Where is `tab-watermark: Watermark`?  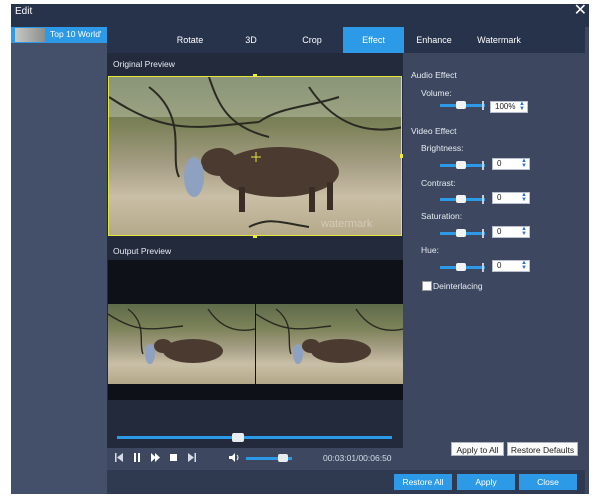 tab-watermark: Watermark is located at coordinates (499, 40).